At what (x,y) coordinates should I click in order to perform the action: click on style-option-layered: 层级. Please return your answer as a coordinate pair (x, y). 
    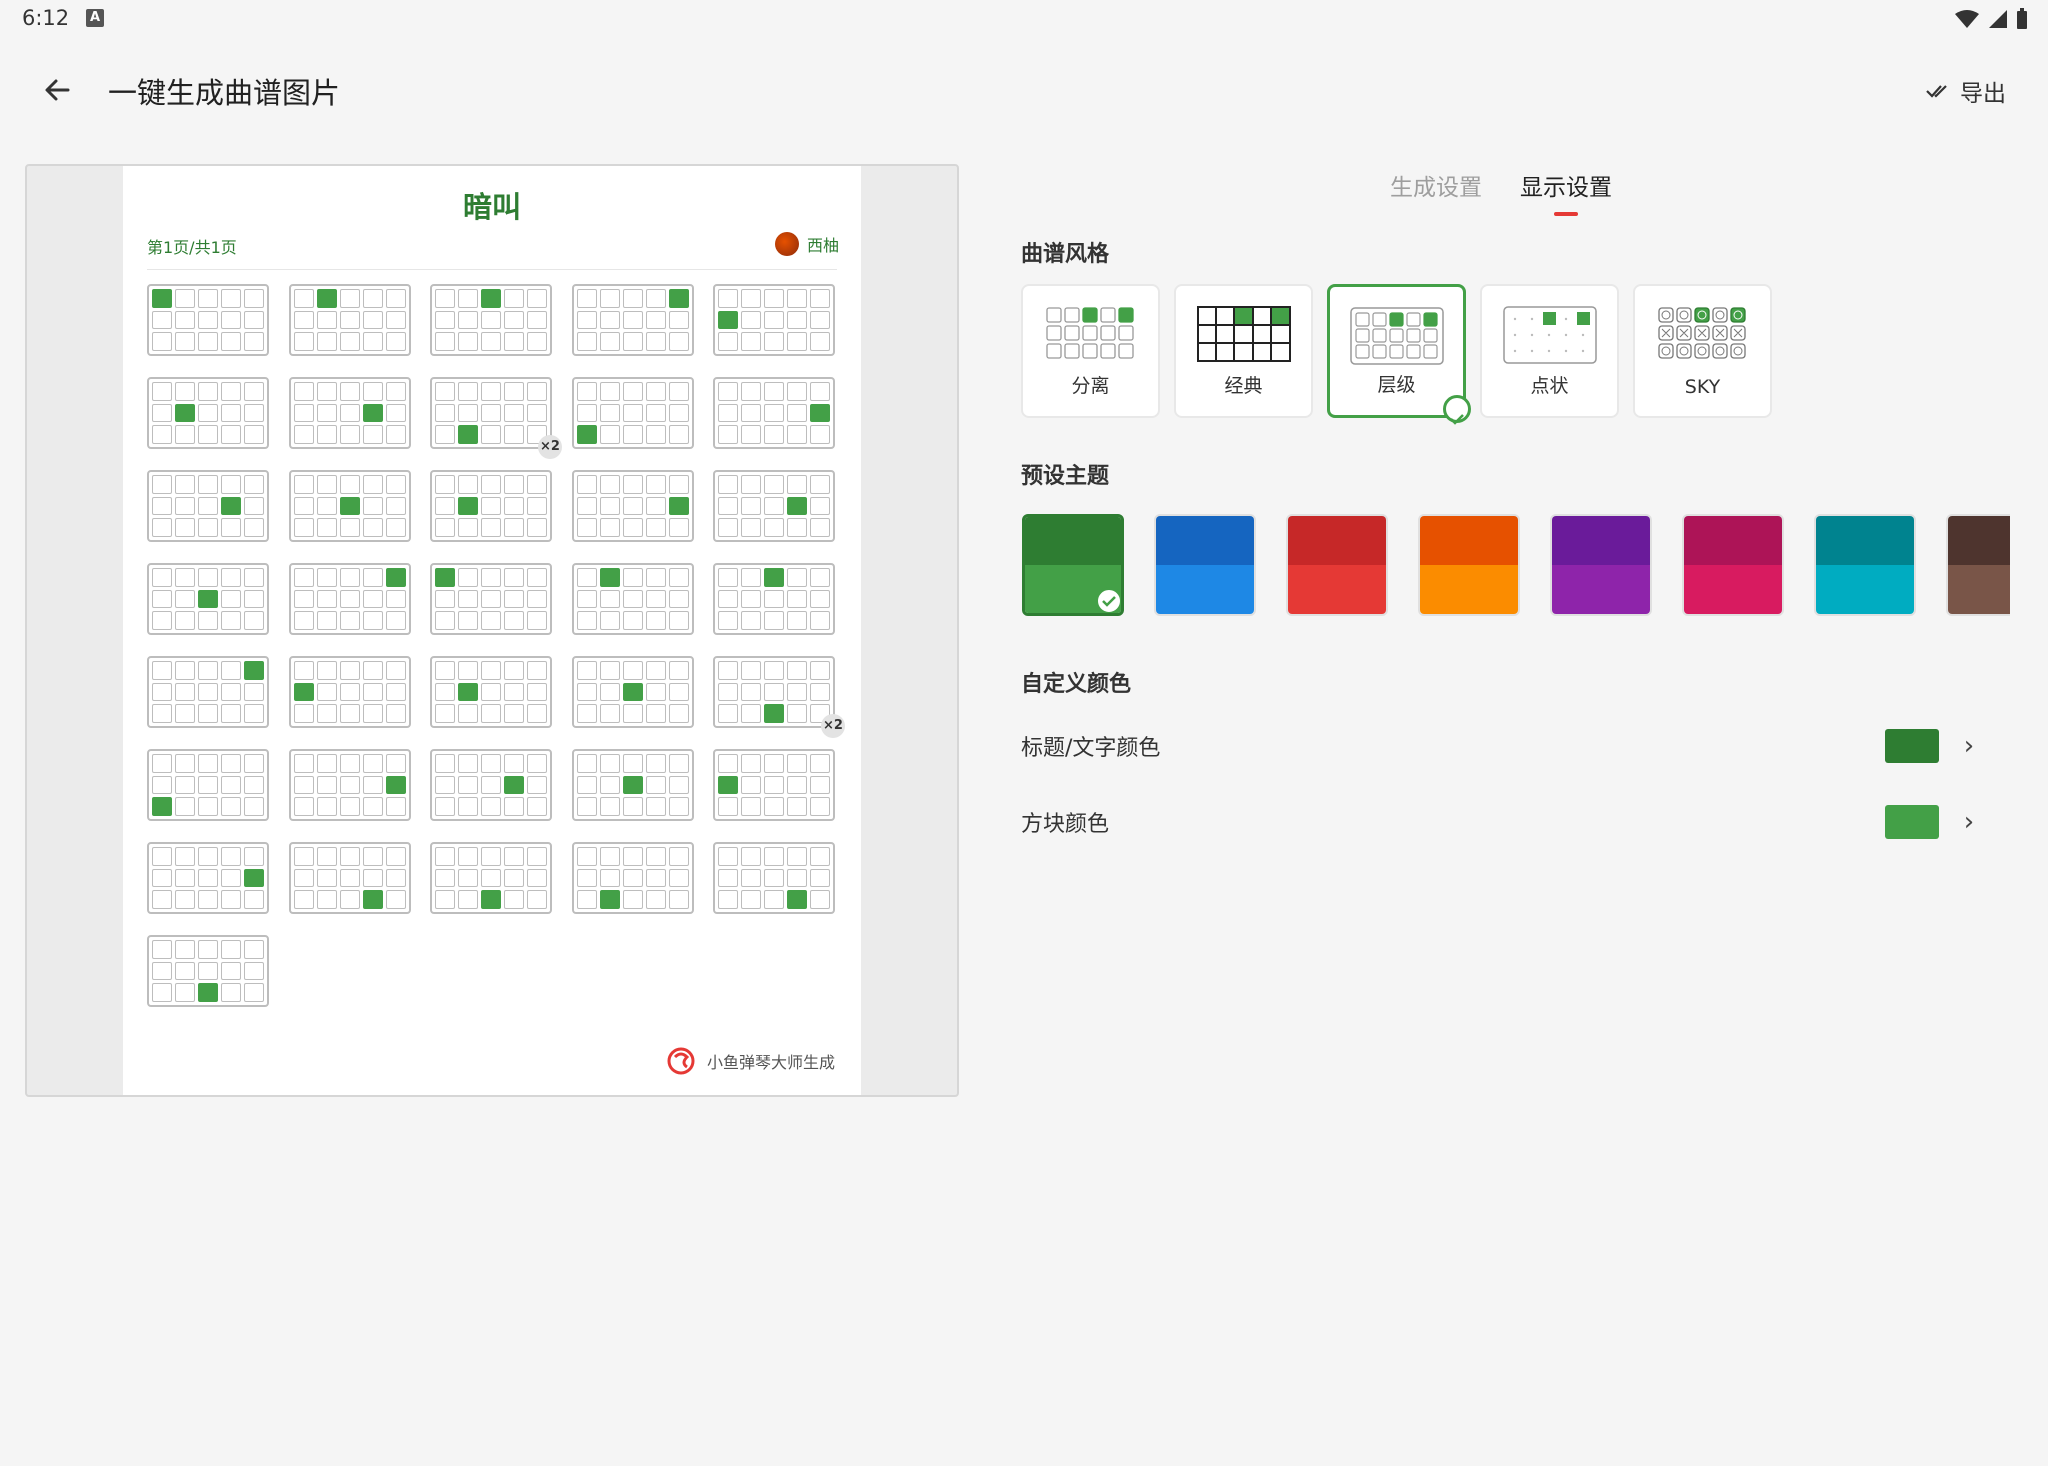
    Looking at the image, I should click on (1399, 354).